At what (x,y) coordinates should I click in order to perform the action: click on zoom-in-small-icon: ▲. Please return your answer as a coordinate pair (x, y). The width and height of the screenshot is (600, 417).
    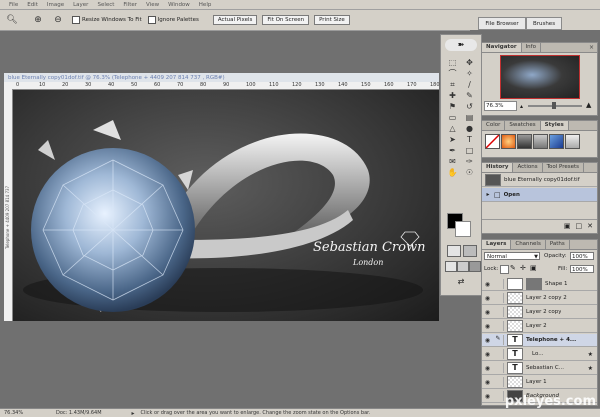
    Looking at the image, I should click on (588, 105).